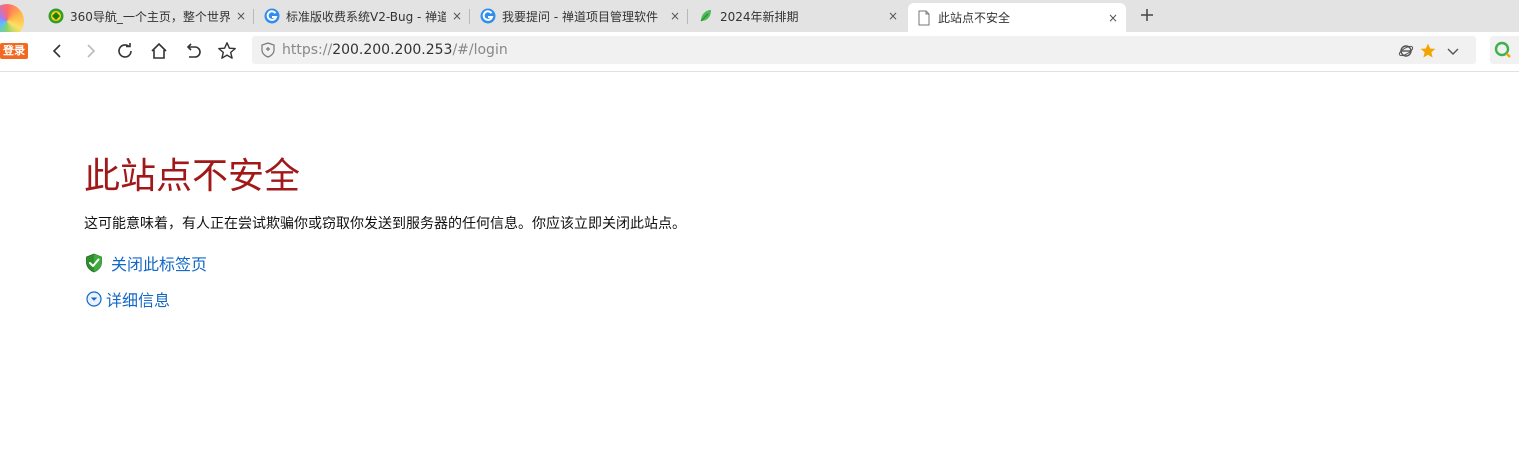  What do you see at coordinates (1428, 51) in the screenshot?
I see `favorite-star-icon` at bounding box center [1428, 51].